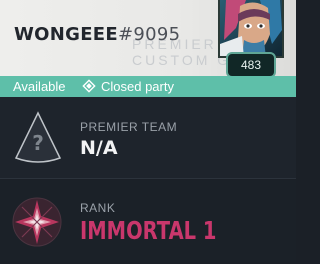 The width and height of the screenshot is (320, 264). I want to click on avatar-portrait-icon, so click(251, 28).